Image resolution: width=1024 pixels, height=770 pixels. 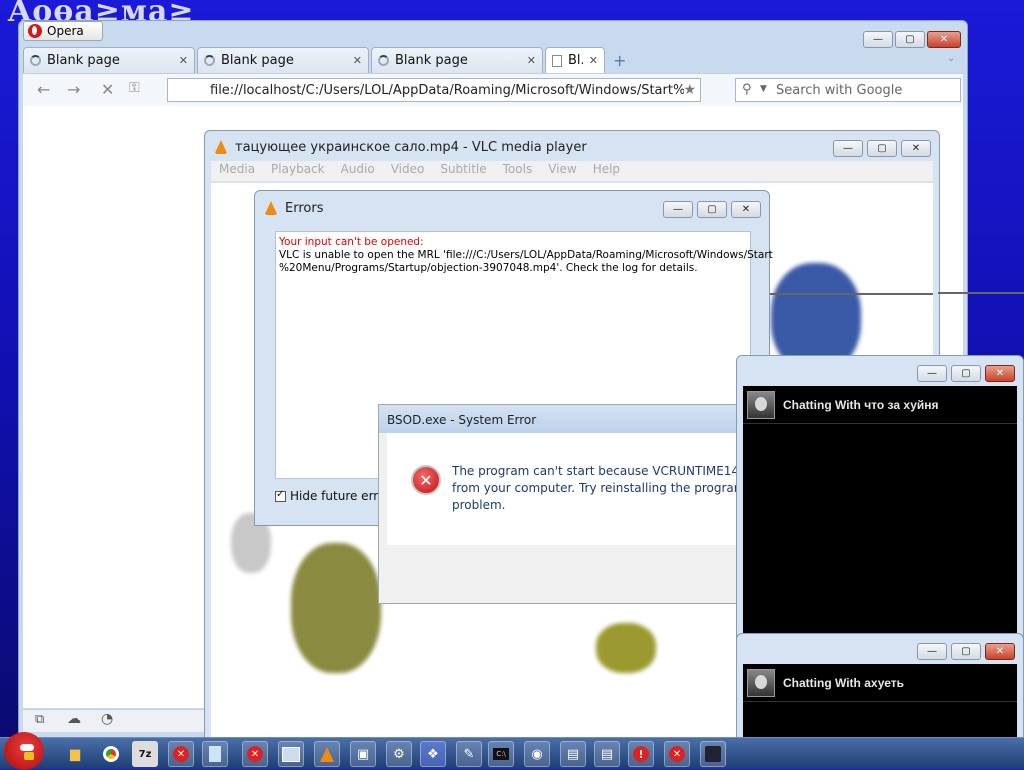 I want to click on error-app-icon-1: ✕, so click(x=181, y=754).